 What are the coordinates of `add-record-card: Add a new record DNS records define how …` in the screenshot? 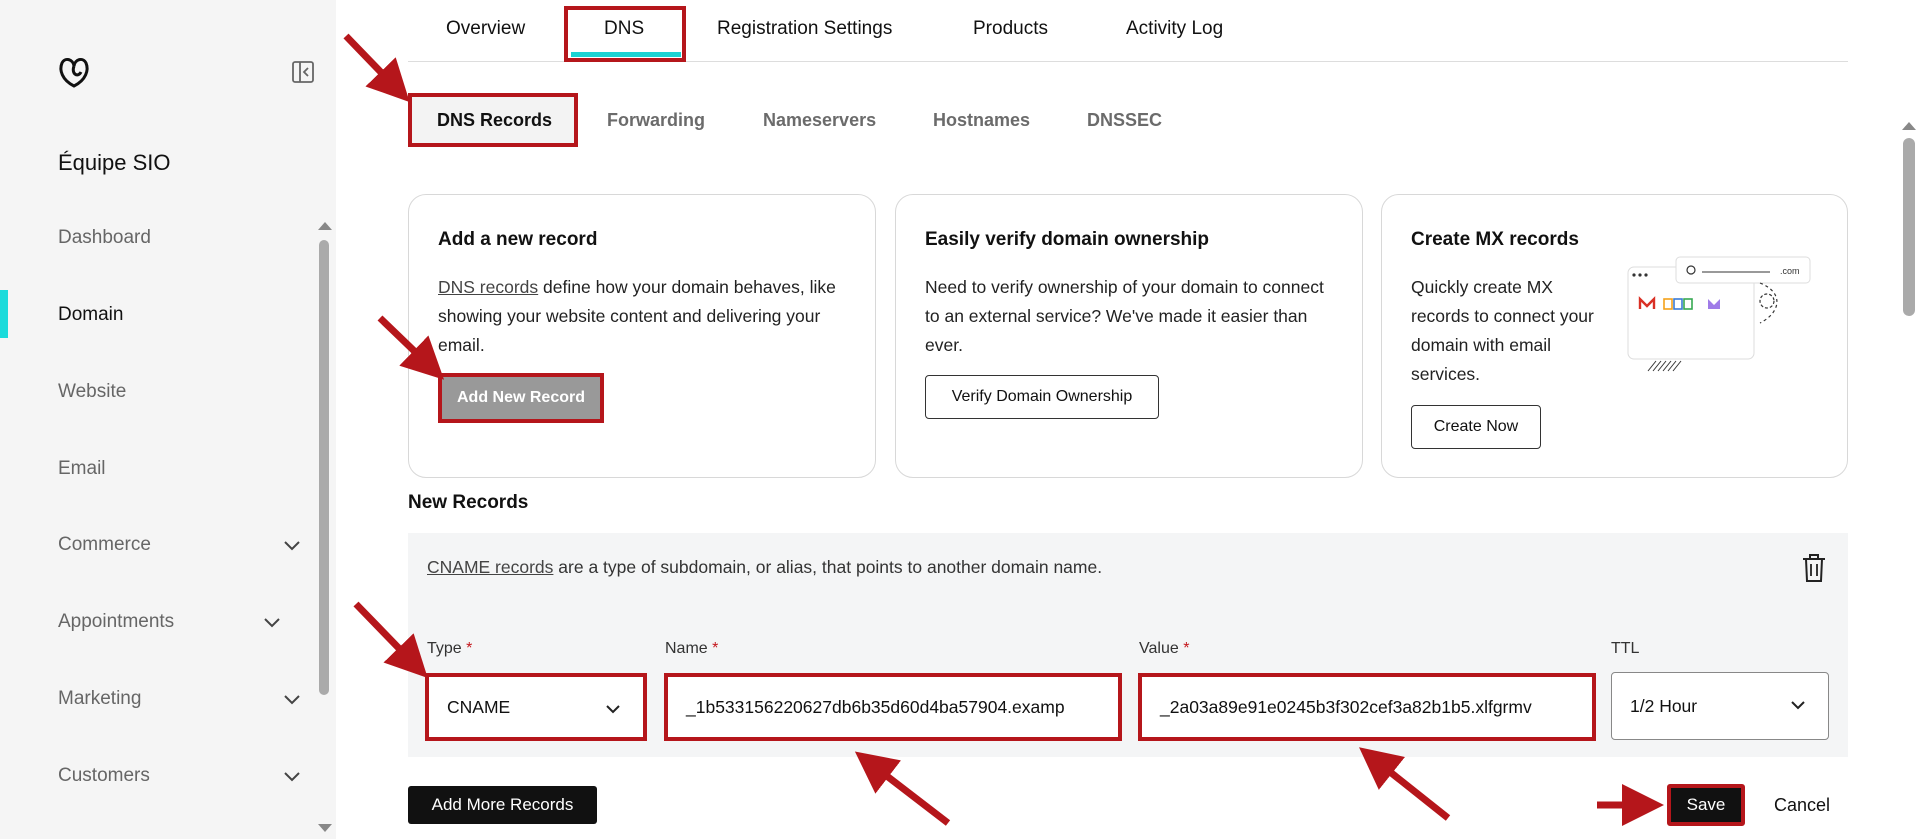 It's located at (642, 336).